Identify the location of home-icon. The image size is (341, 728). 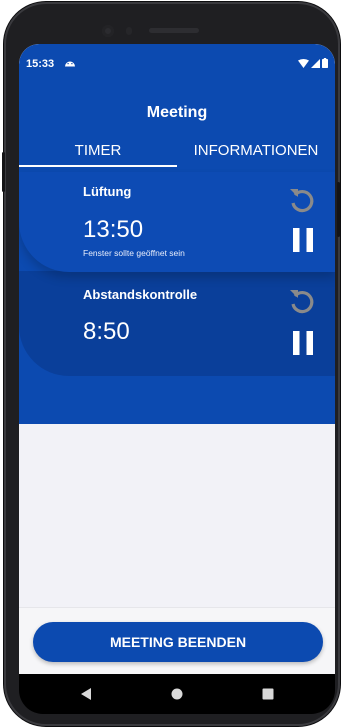
(177, 694).